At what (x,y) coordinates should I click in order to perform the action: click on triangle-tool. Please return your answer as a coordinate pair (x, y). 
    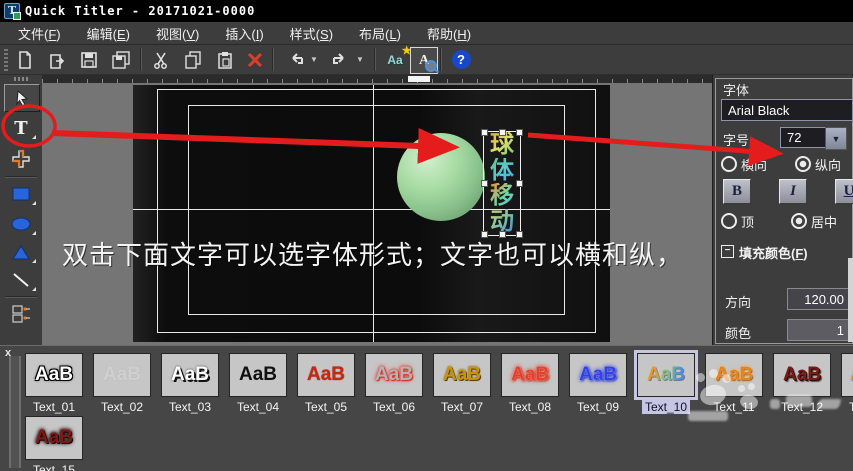
    Looking at the image, I should click on (21, 252).